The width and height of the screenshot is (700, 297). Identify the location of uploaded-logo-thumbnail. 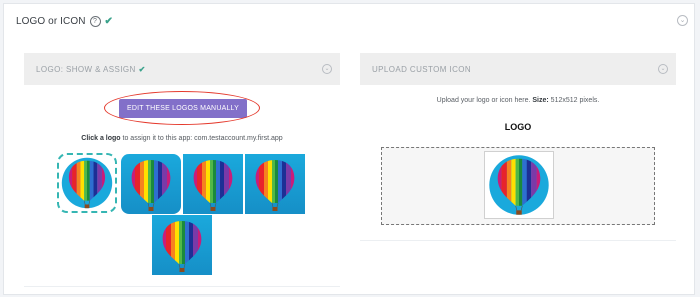
(519, 185).